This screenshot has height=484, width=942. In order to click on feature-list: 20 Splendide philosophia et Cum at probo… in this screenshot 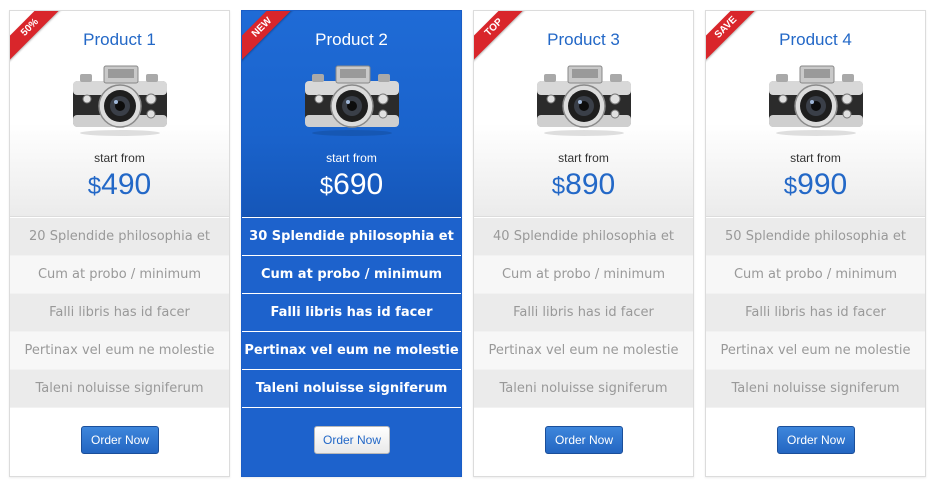, I will do `click(119, 313)`.